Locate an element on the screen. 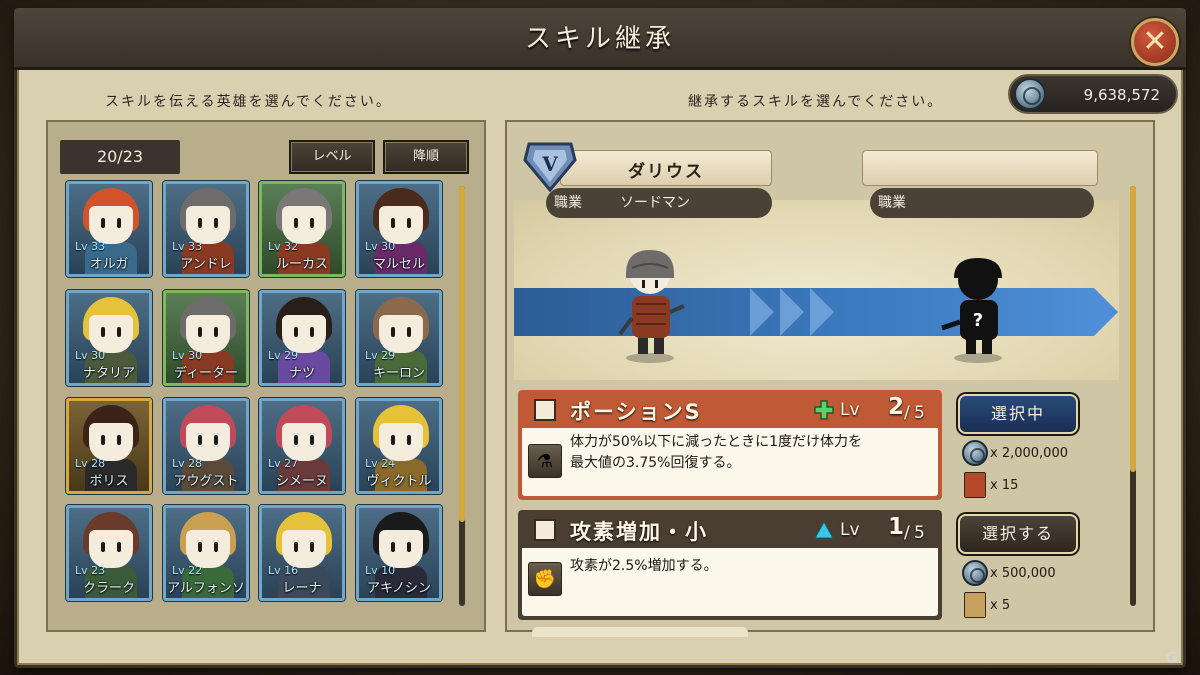 This screenshot has height=675, width=1200. hero-card: Lv 29 ナツ is located at coordinates (302, 338).